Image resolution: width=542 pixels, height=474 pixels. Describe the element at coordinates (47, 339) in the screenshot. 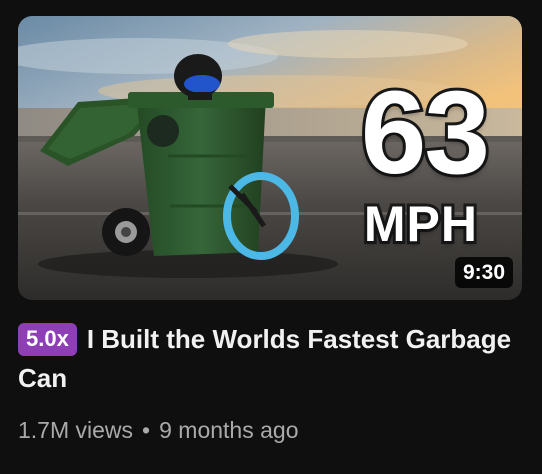

I see `playback-speed-badge: 5.0x` at that location.